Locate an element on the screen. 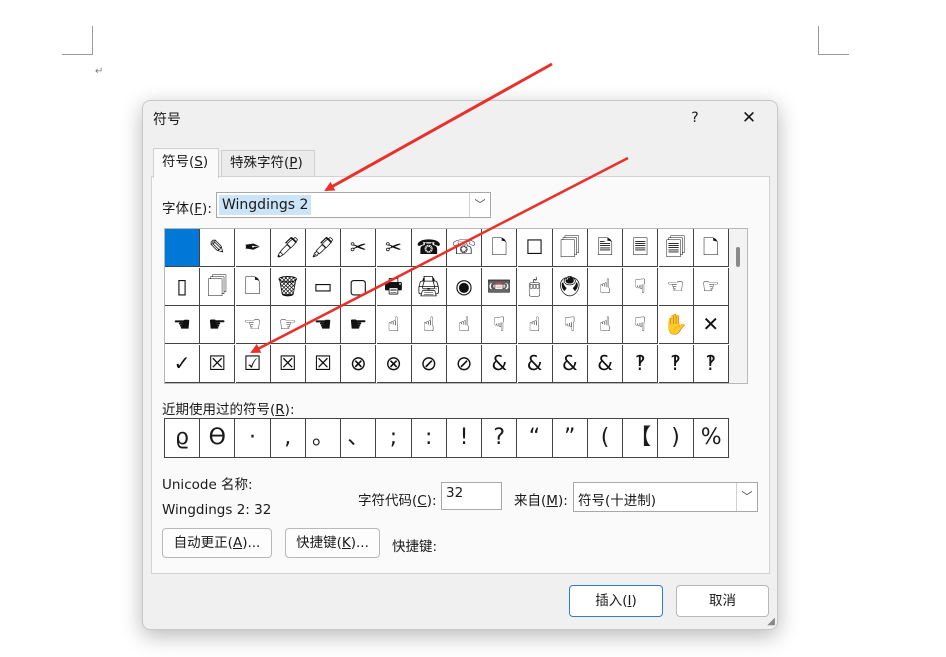  recent-symbol-cell: ( is located at coordinates (605, 438).